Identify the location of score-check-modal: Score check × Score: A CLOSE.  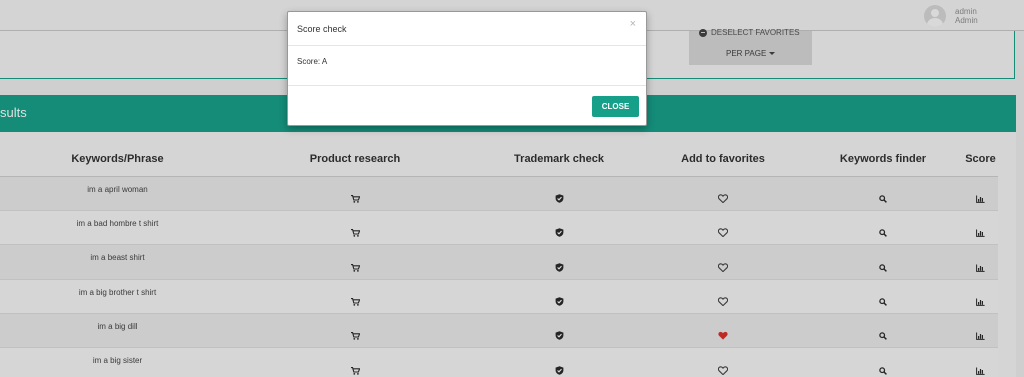
(467, 68).